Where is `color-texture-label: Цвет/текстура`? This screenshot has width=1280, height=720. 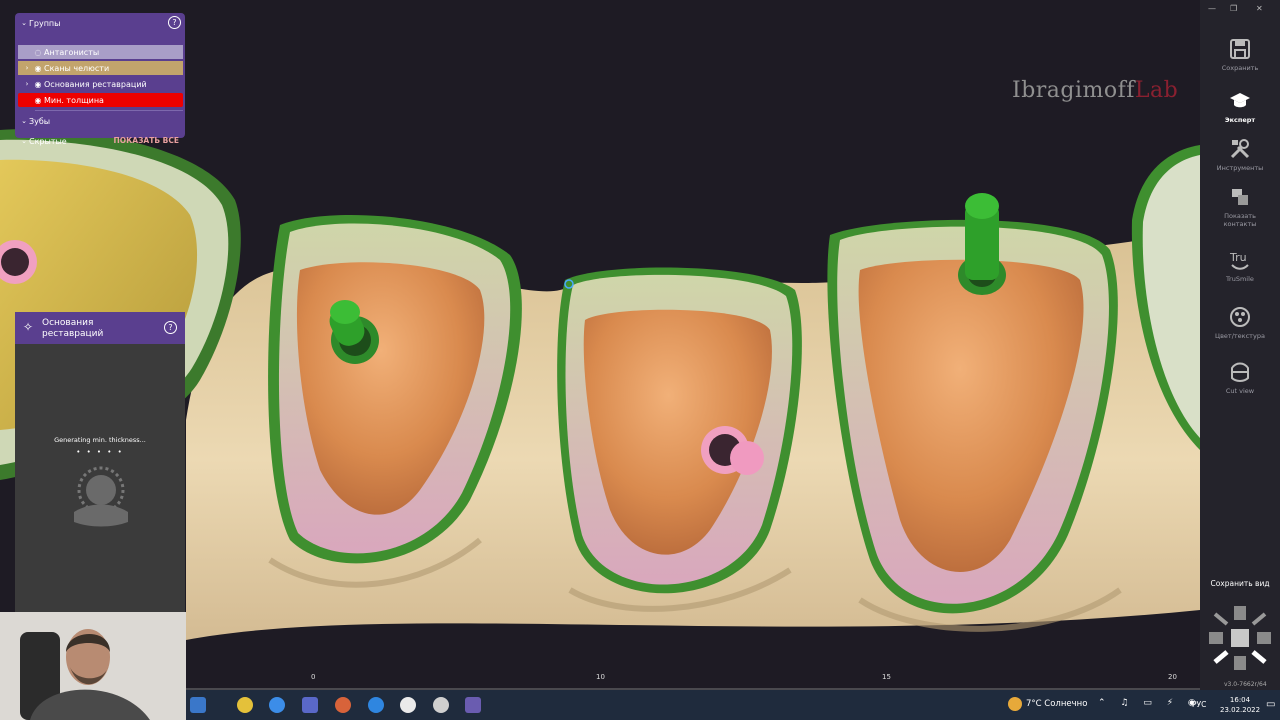
color-texture-label: Цвет/текстура is located at coordinates (1240, 336).